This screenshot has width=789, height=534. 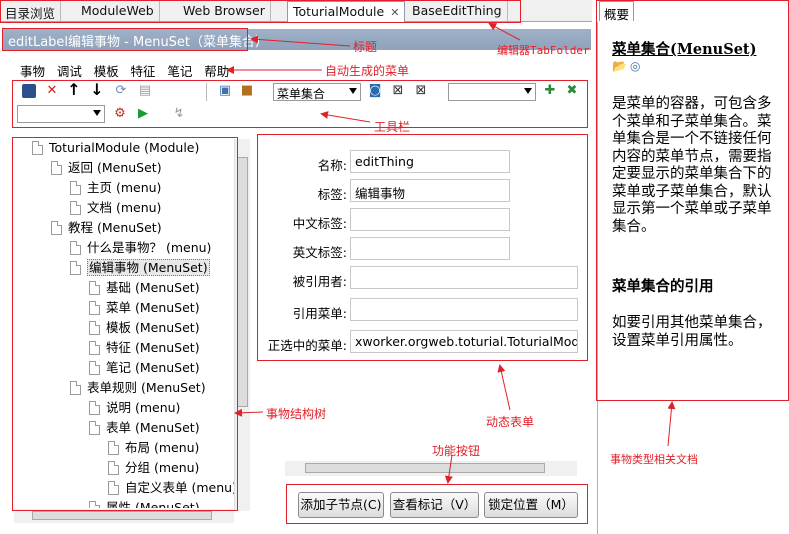 I want to click on arrow-title, so click(x=300, y=41).